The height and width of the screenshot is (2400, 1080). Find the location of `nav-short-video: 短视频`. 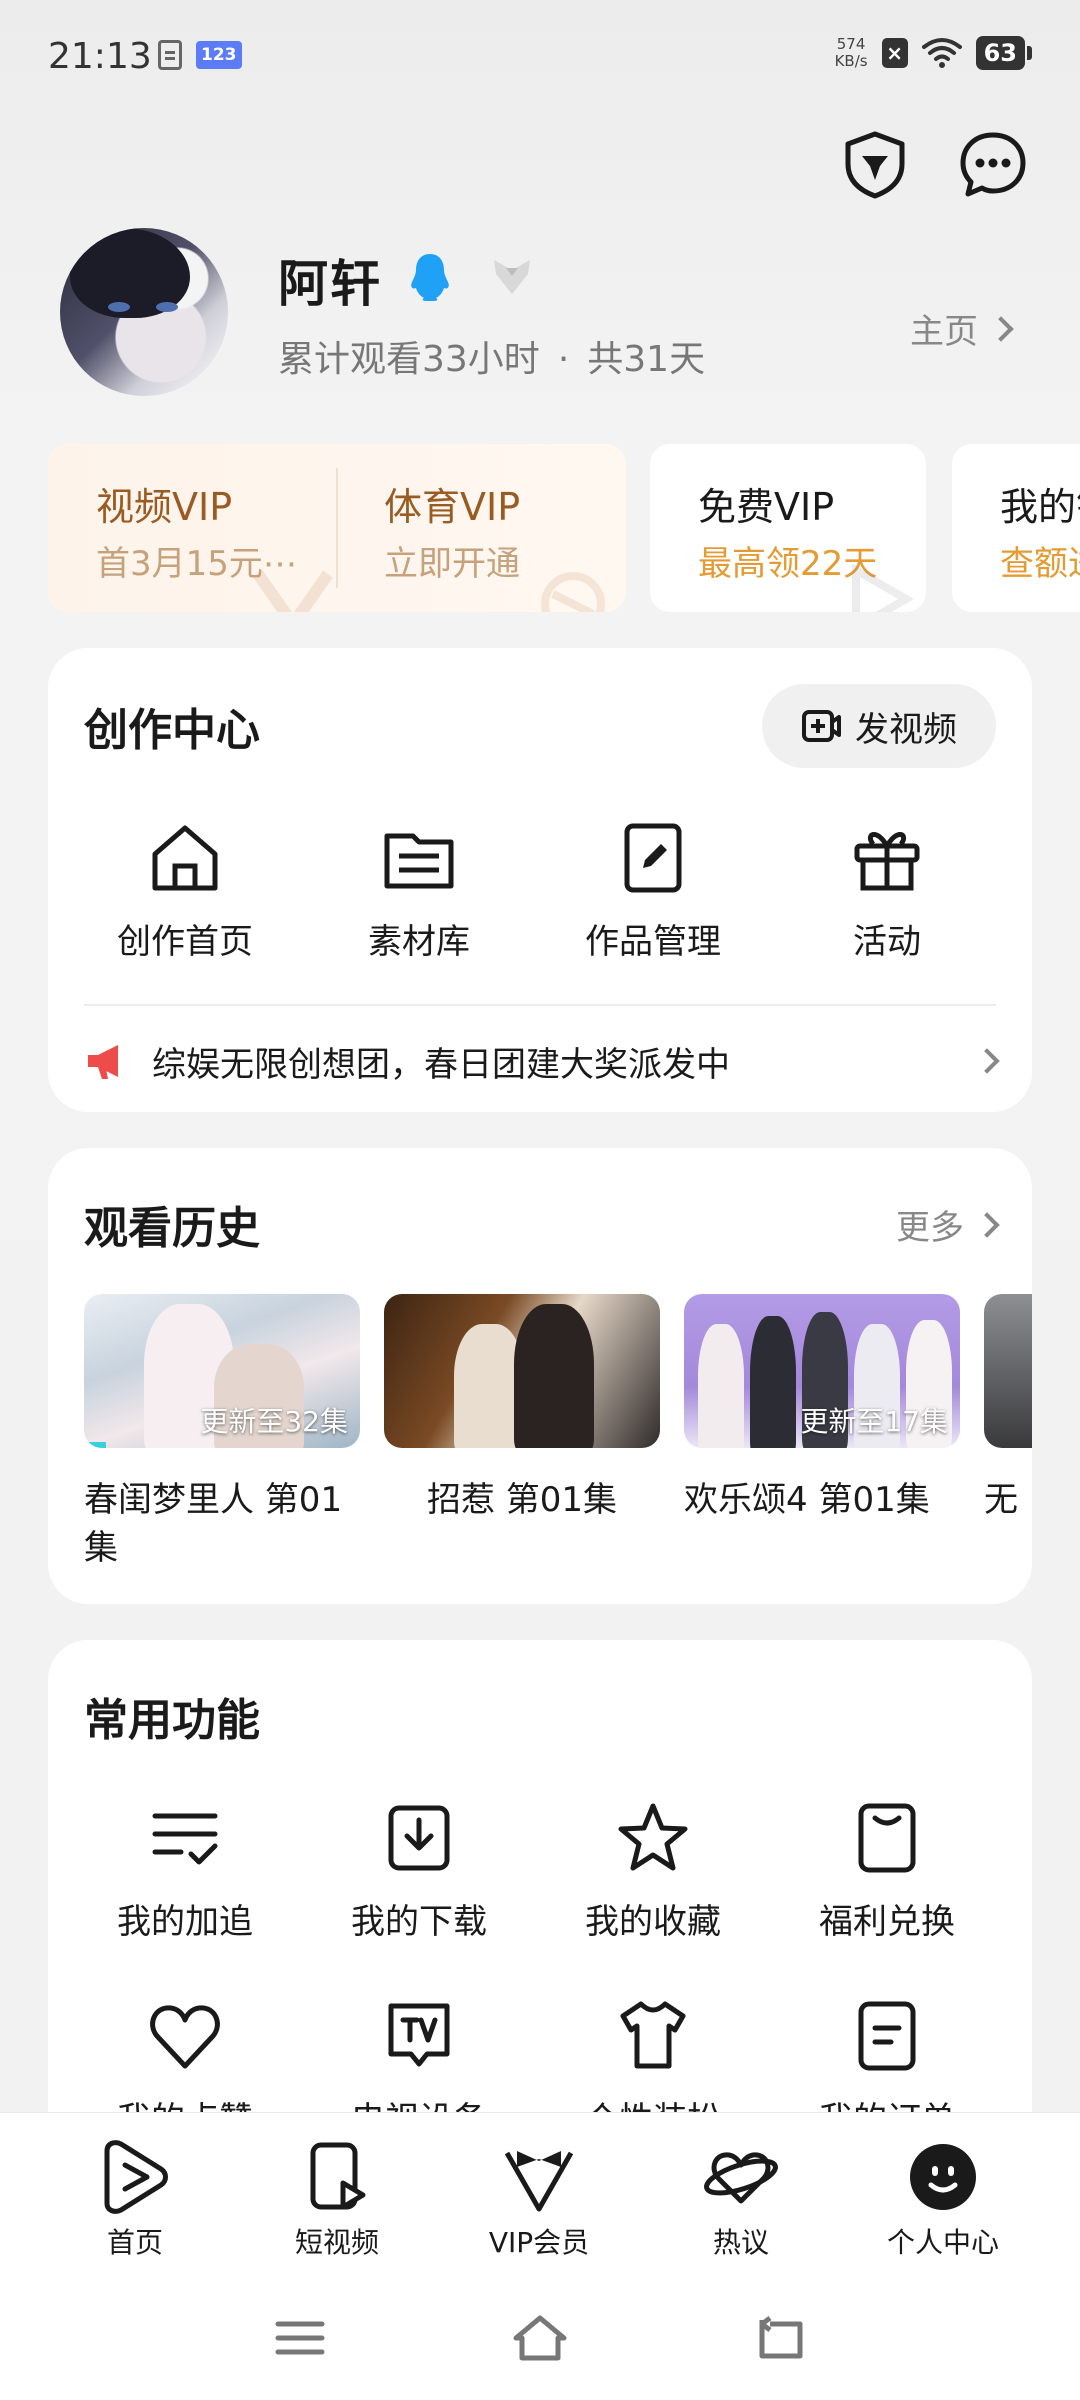

nav-short-video: 短视频 is located at coordinates (337, 2194).